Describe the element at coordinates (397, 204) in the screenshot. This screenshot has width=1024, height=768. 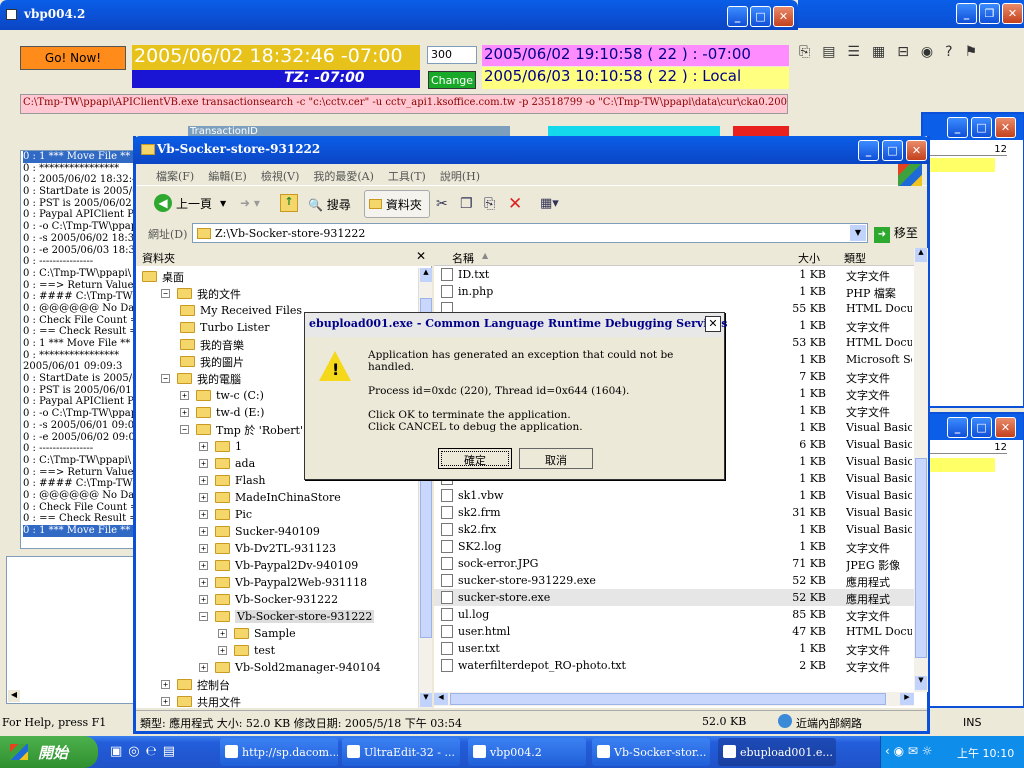
I see `folders-button: 資料夾` at that location.